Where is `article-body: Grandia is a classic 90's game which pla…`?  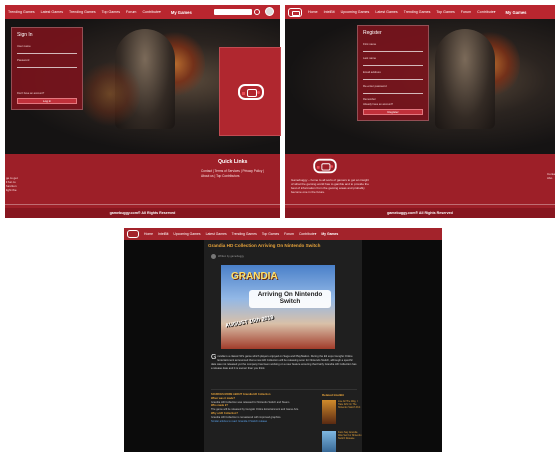 article-body: Grandia is a classic 90's game which pla… is located at coordinates (284, 362).